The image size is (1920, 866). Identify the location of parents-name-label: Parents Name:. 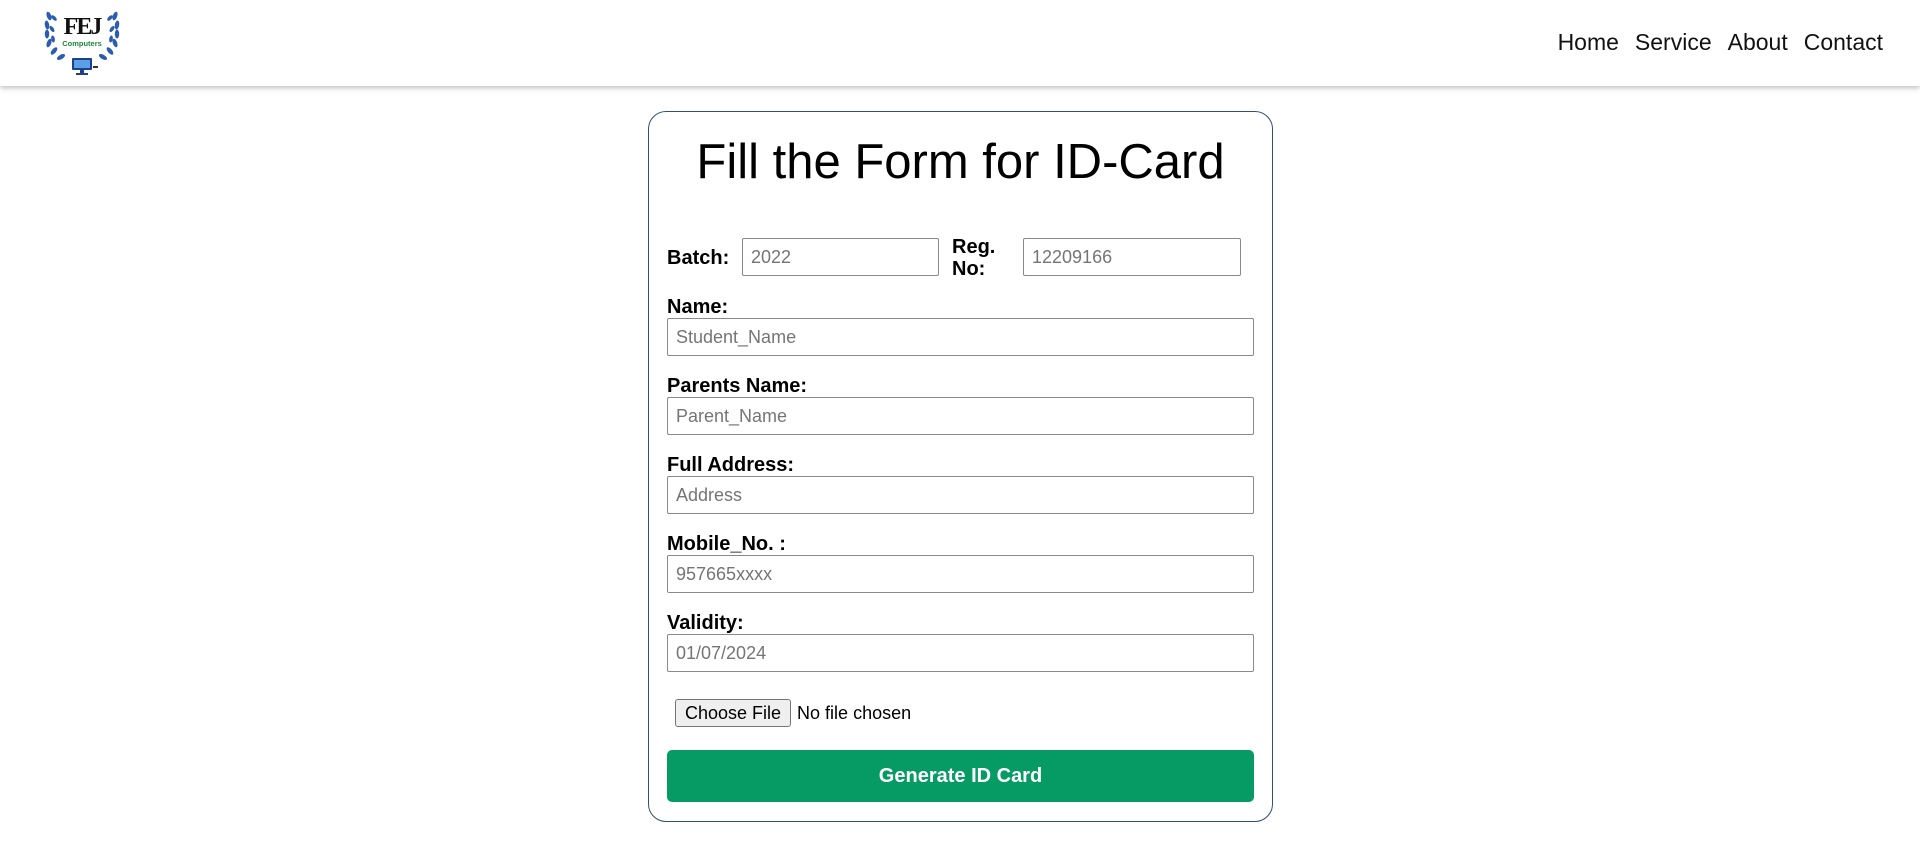
(737, 386).